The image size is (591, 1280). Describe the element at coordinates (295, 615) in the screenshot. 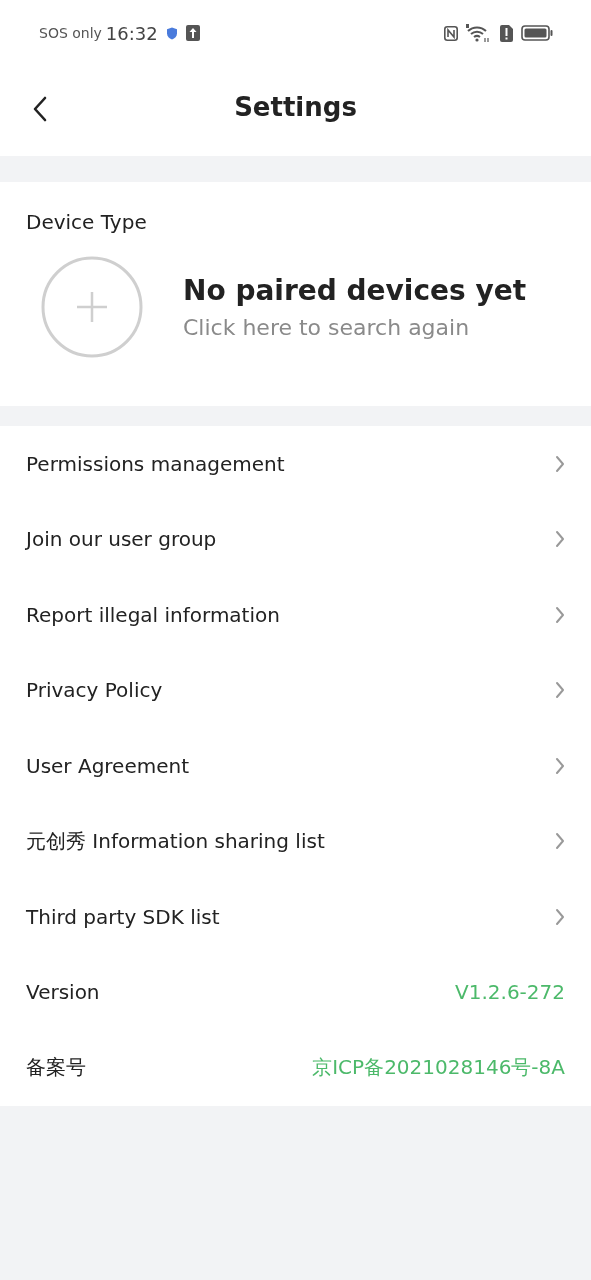

I see `settings-row: Report illegal information` at that location.